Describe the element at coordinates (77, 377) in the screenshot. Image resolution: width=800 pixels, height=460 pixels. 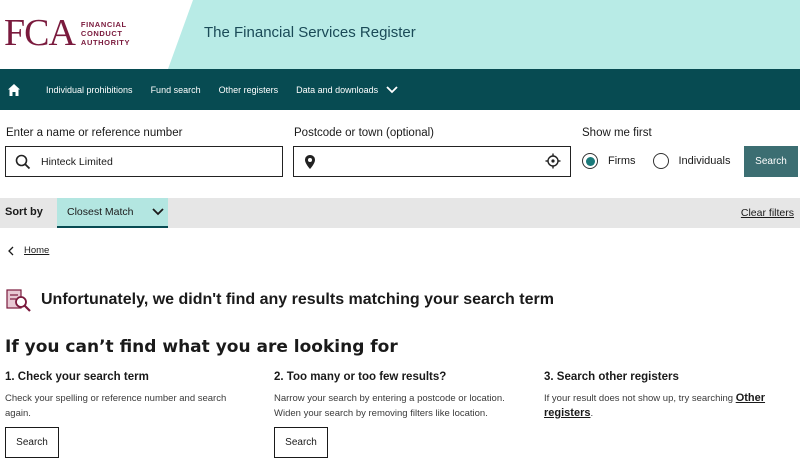
I see `help-column-title: 1. Check your search term` at that location.